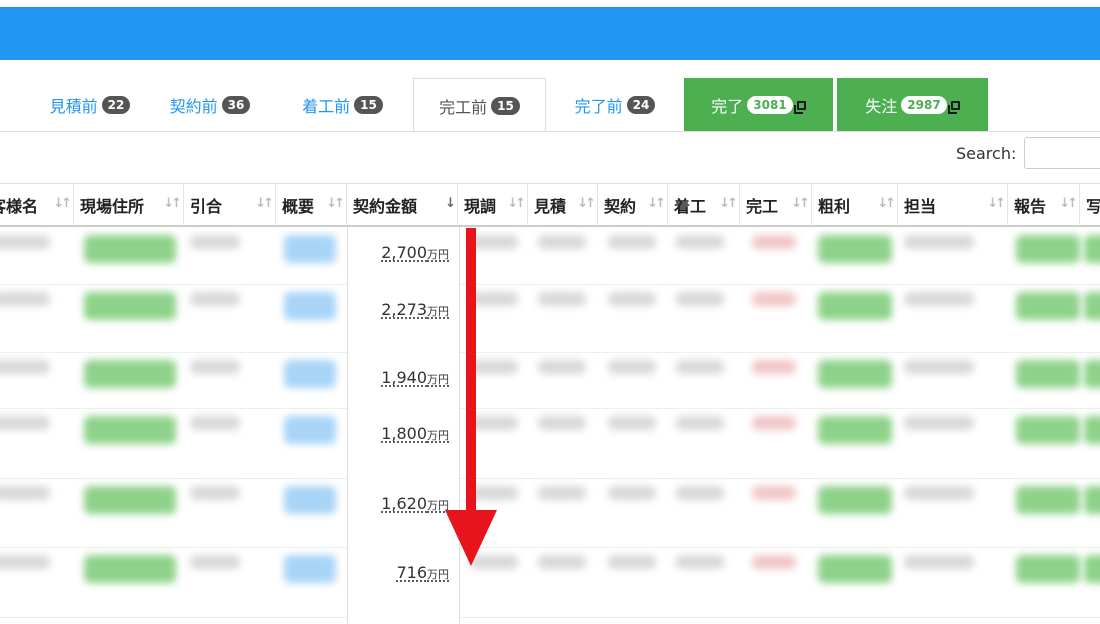 This screenshot has height=624, width=1100. I want to click on contract-amount-link: 1,940万円, so click(415, 377).